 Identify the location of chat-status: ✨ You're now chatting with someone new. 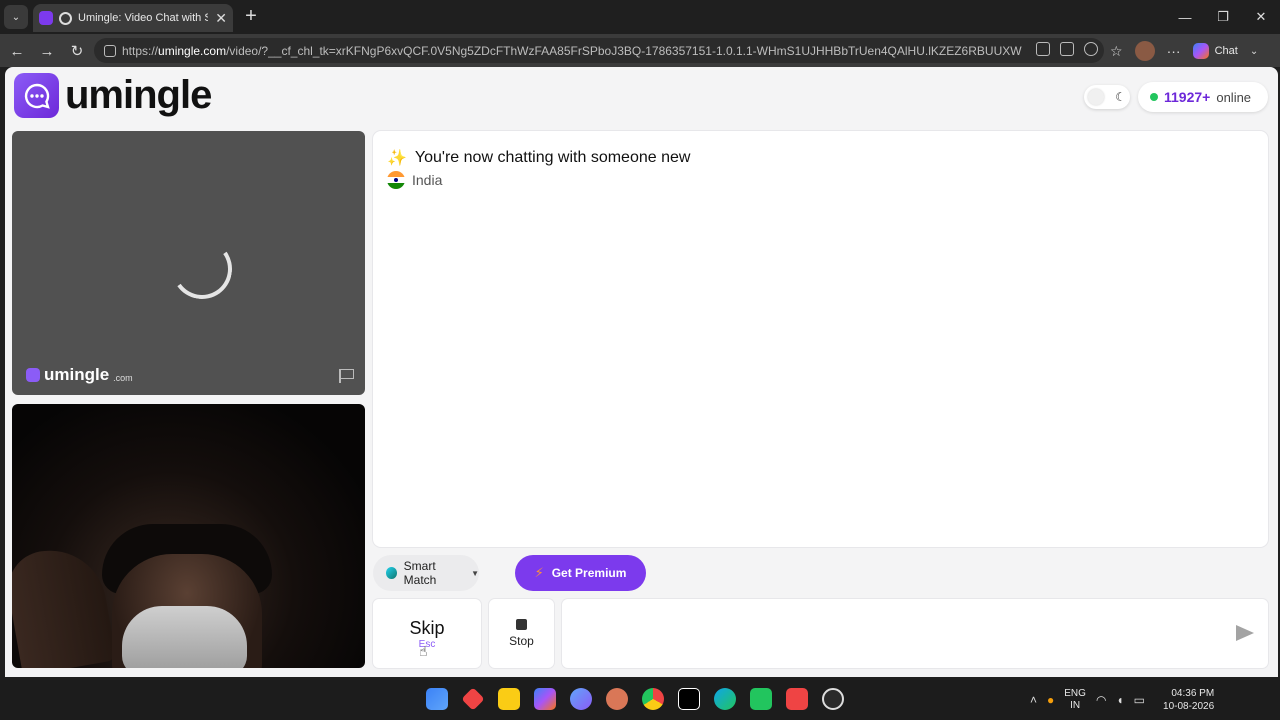
(538, 158).